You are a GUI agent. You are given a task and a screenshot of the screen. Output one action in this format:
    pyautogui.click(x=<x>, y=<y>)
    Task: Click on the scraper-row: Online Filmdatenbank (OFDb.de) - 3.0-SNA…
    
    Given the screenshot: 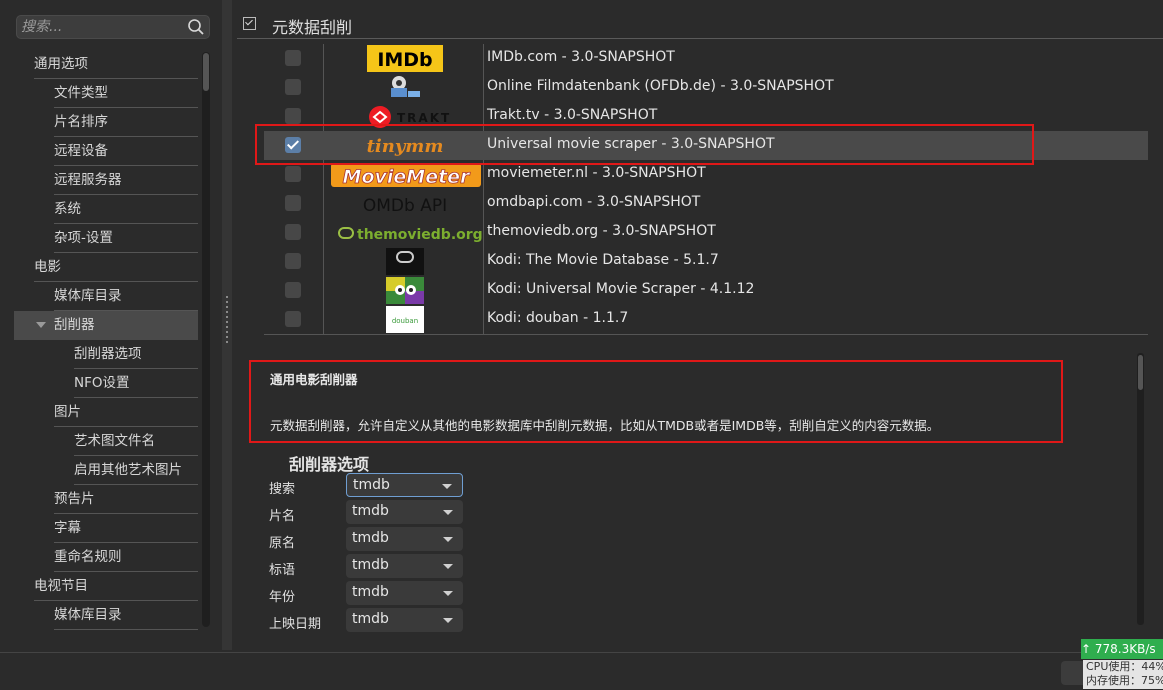 What is the action you would take?
    pyautogui.click(x=706, y=87)
    